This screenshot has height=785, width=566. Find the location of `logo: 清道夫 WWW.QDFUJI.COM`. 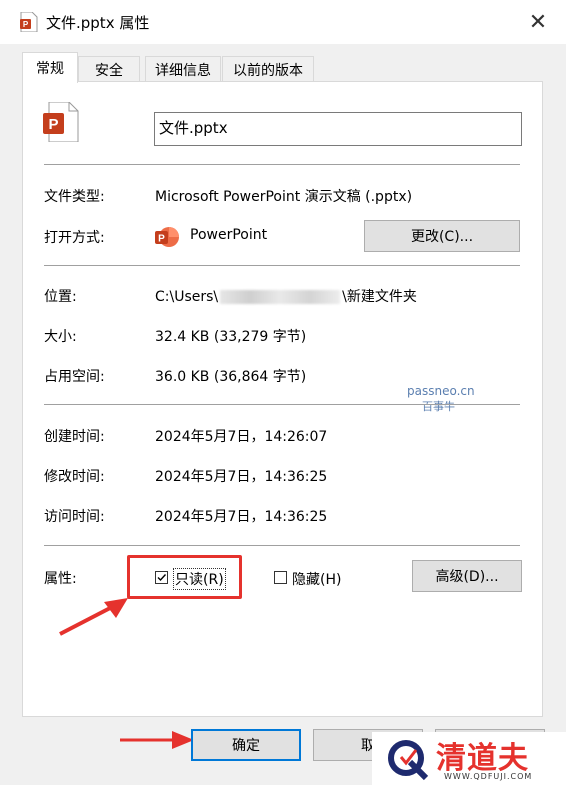

logo: 清道夫 WWW.QDFUJI.COM is located at coordinates (469, 758).